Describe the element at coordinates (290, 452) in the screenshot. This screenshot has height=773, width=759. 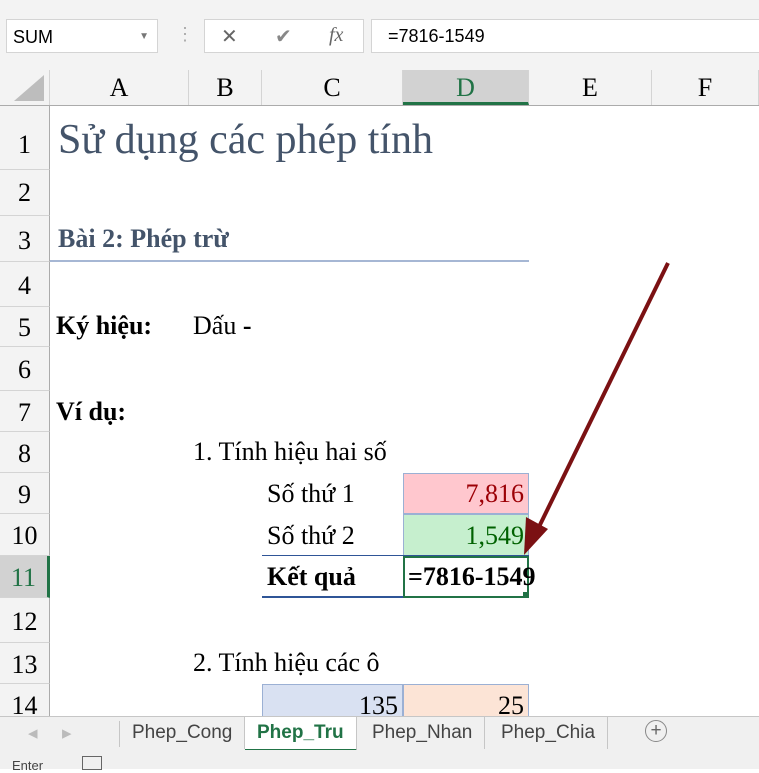
I see `example-1-label: 1. Tính hiệu hai số` at that location.